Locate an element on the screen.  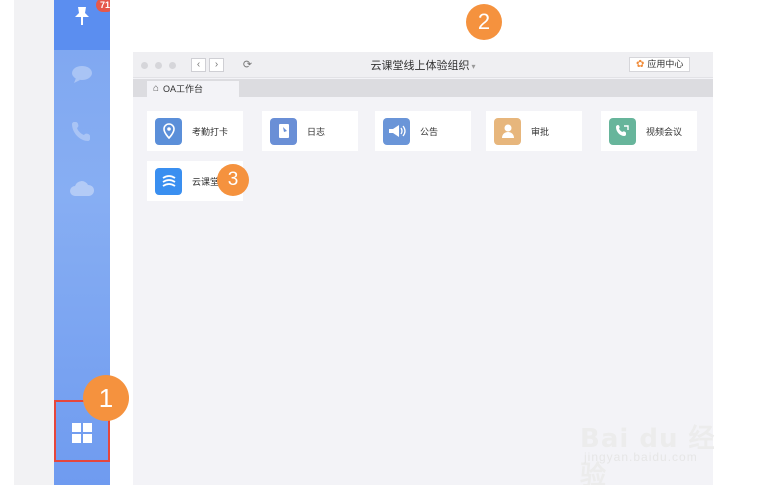
app-tile-attendance: 考勤打卡 is located at coordinates (195, 131).